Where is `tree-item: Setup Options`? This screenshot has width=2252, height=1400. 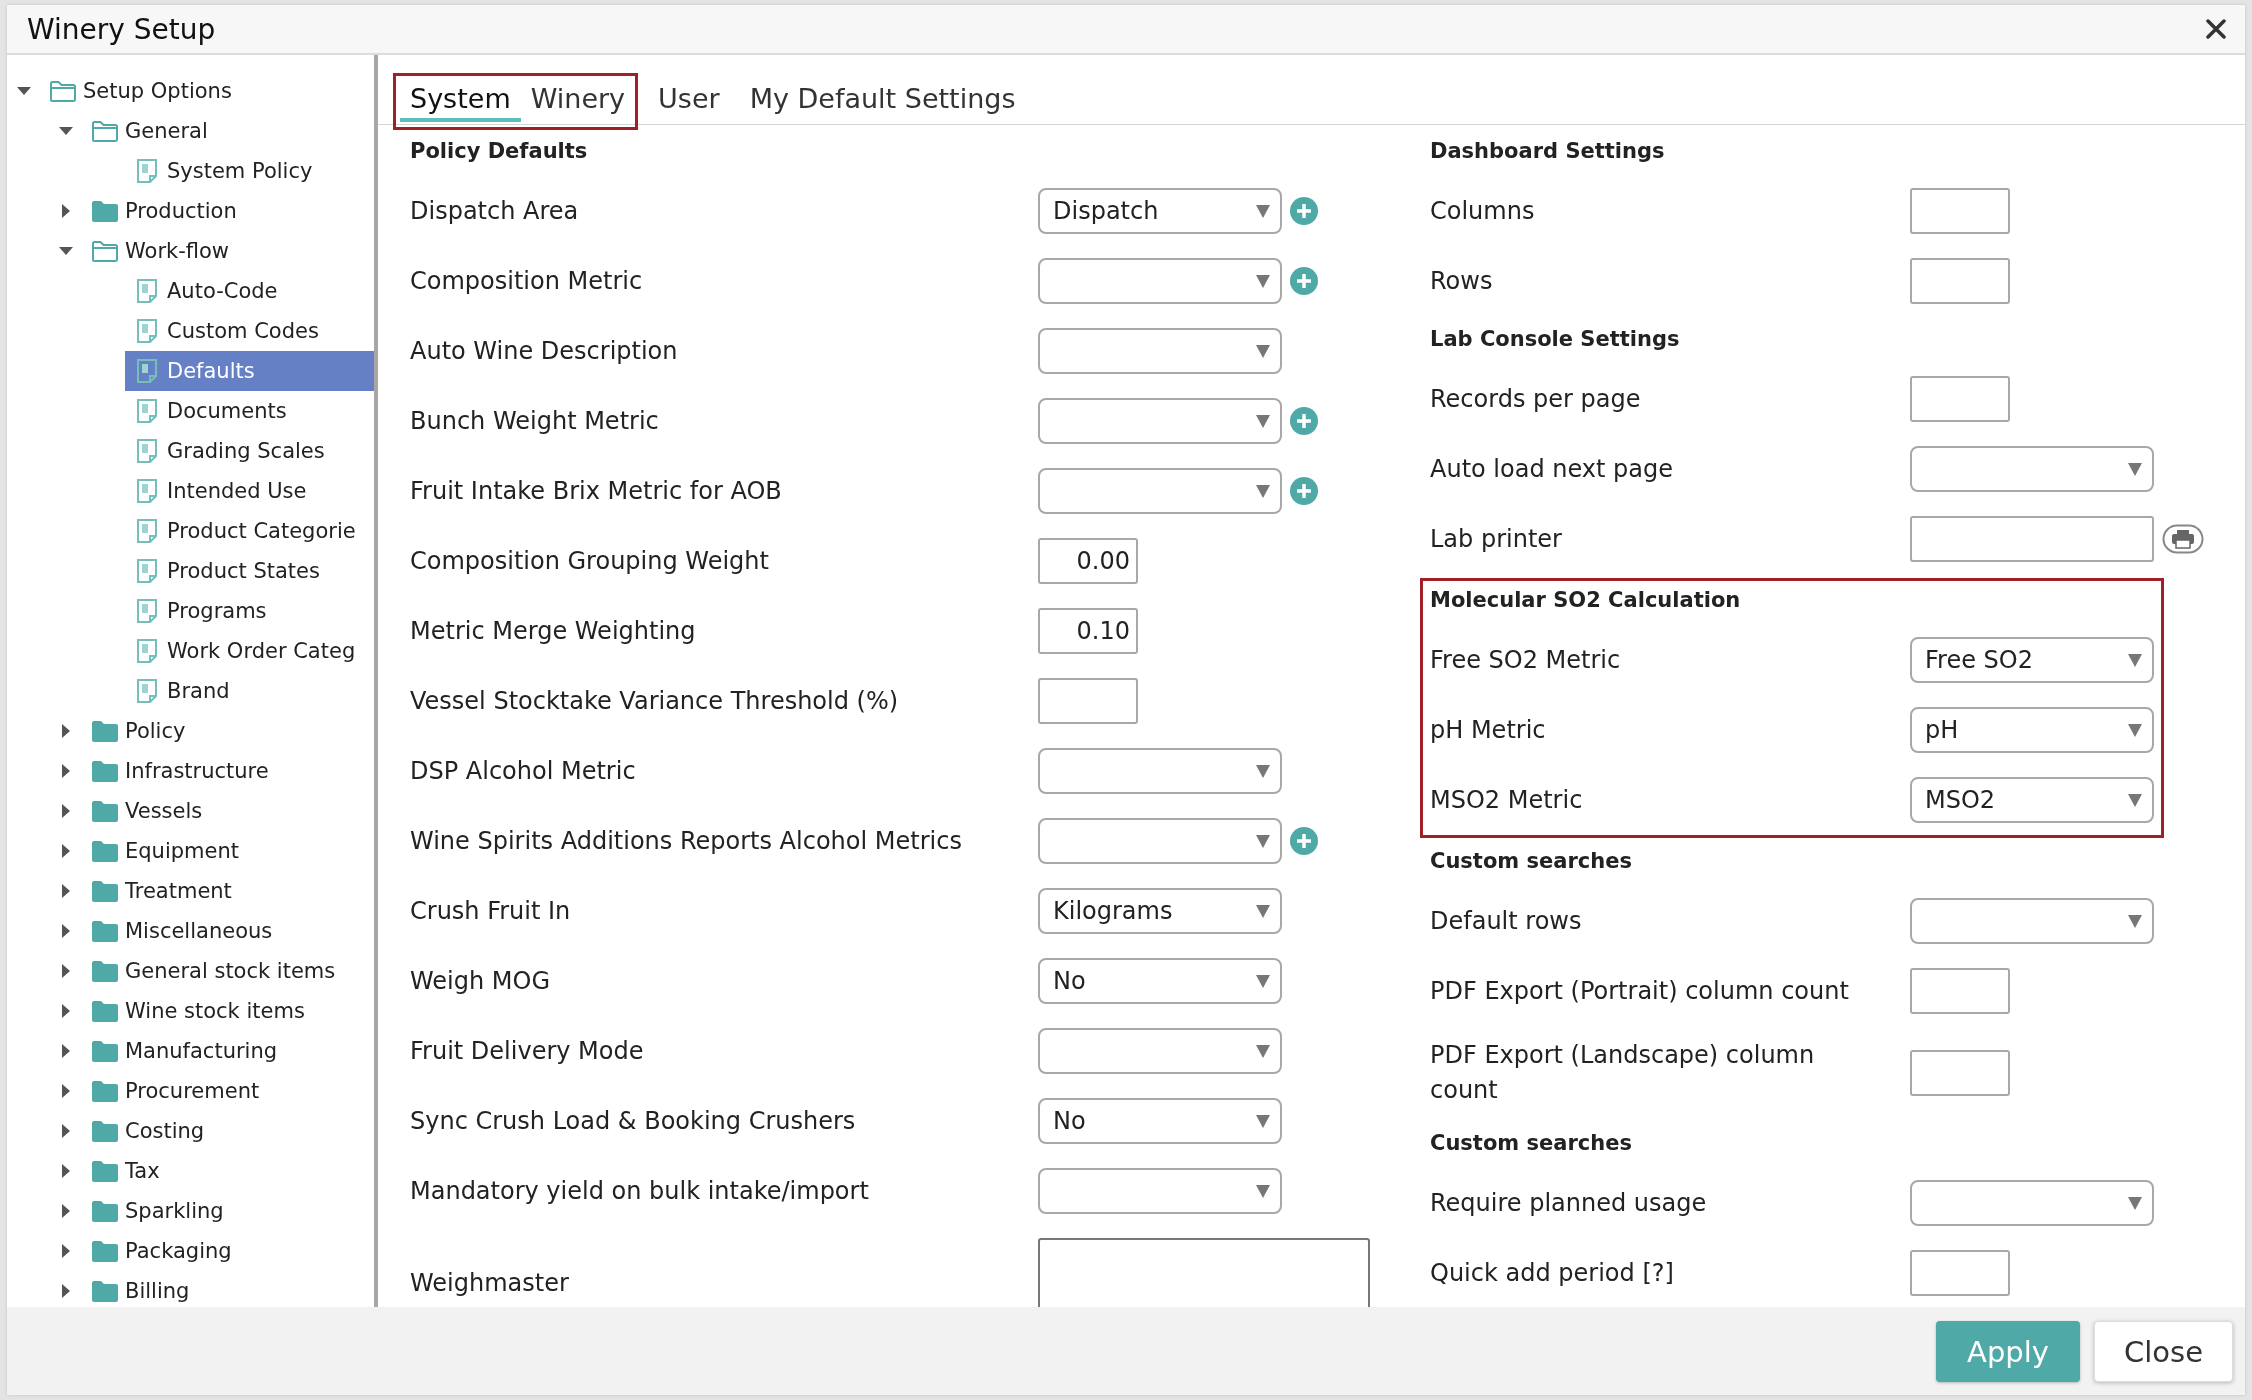 tree-item: Setup Options is located at coordinates (207, 91).